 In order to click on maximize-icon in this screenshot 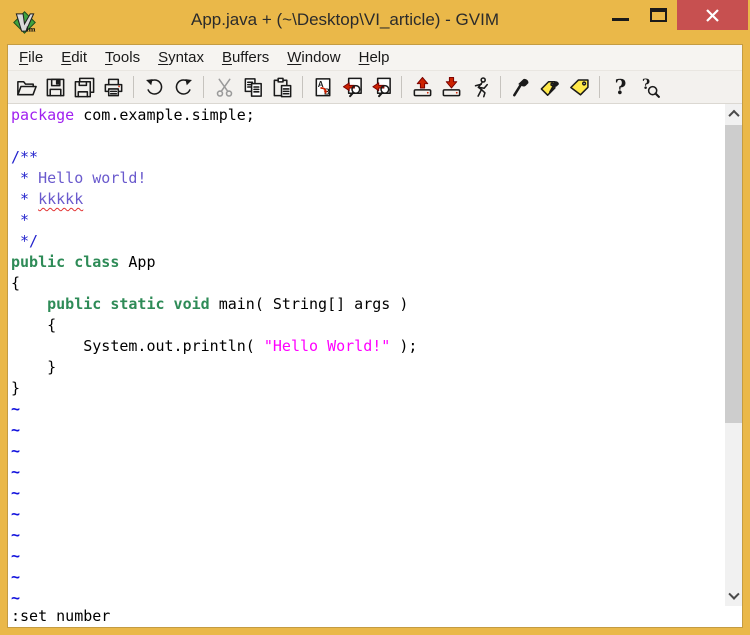, I will do `click(658, 15)`.